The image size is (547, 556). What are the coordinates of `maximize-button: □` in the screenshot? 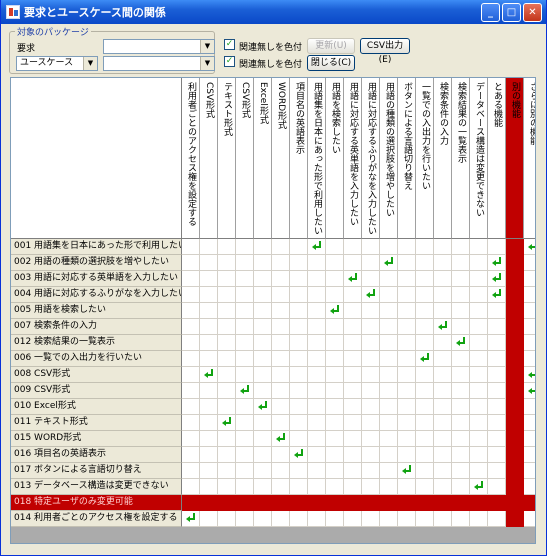 It's located at (511, 12).